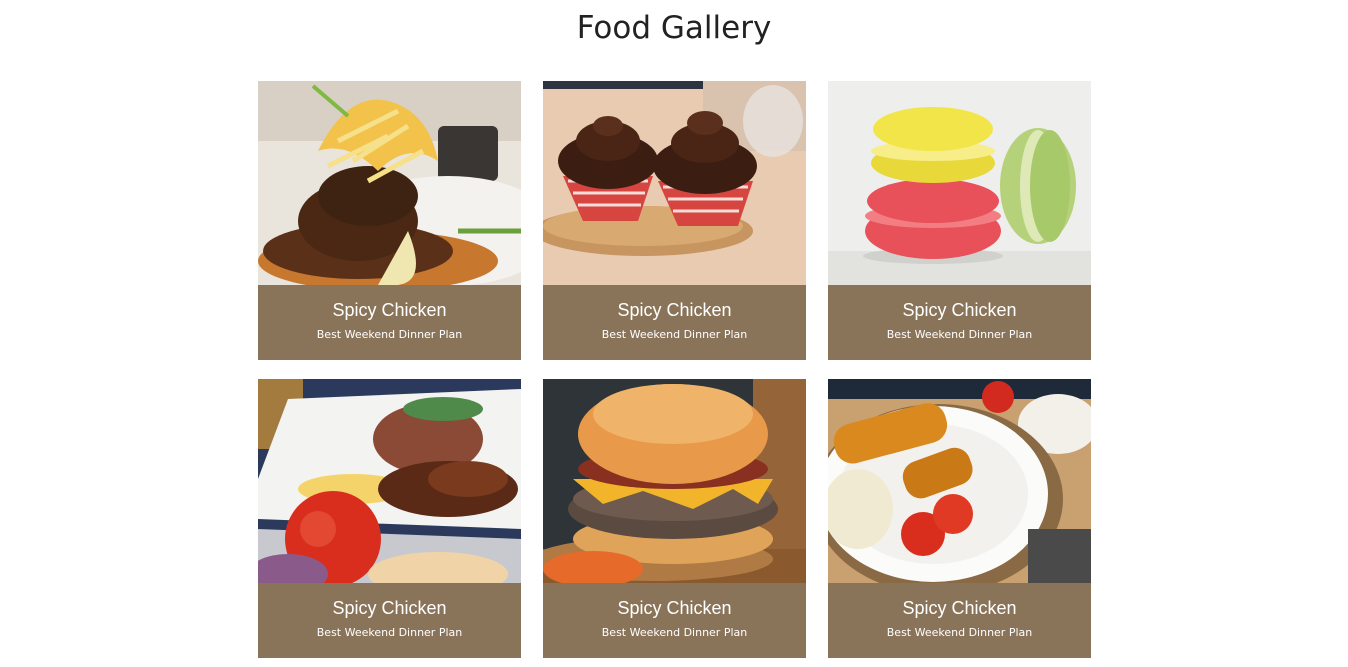 The image size is (1348, 667). What do you see at coordinates (674, 183) in the screenshot?
I see `food-photo-cupcakes` at bounding box center [674, 183].